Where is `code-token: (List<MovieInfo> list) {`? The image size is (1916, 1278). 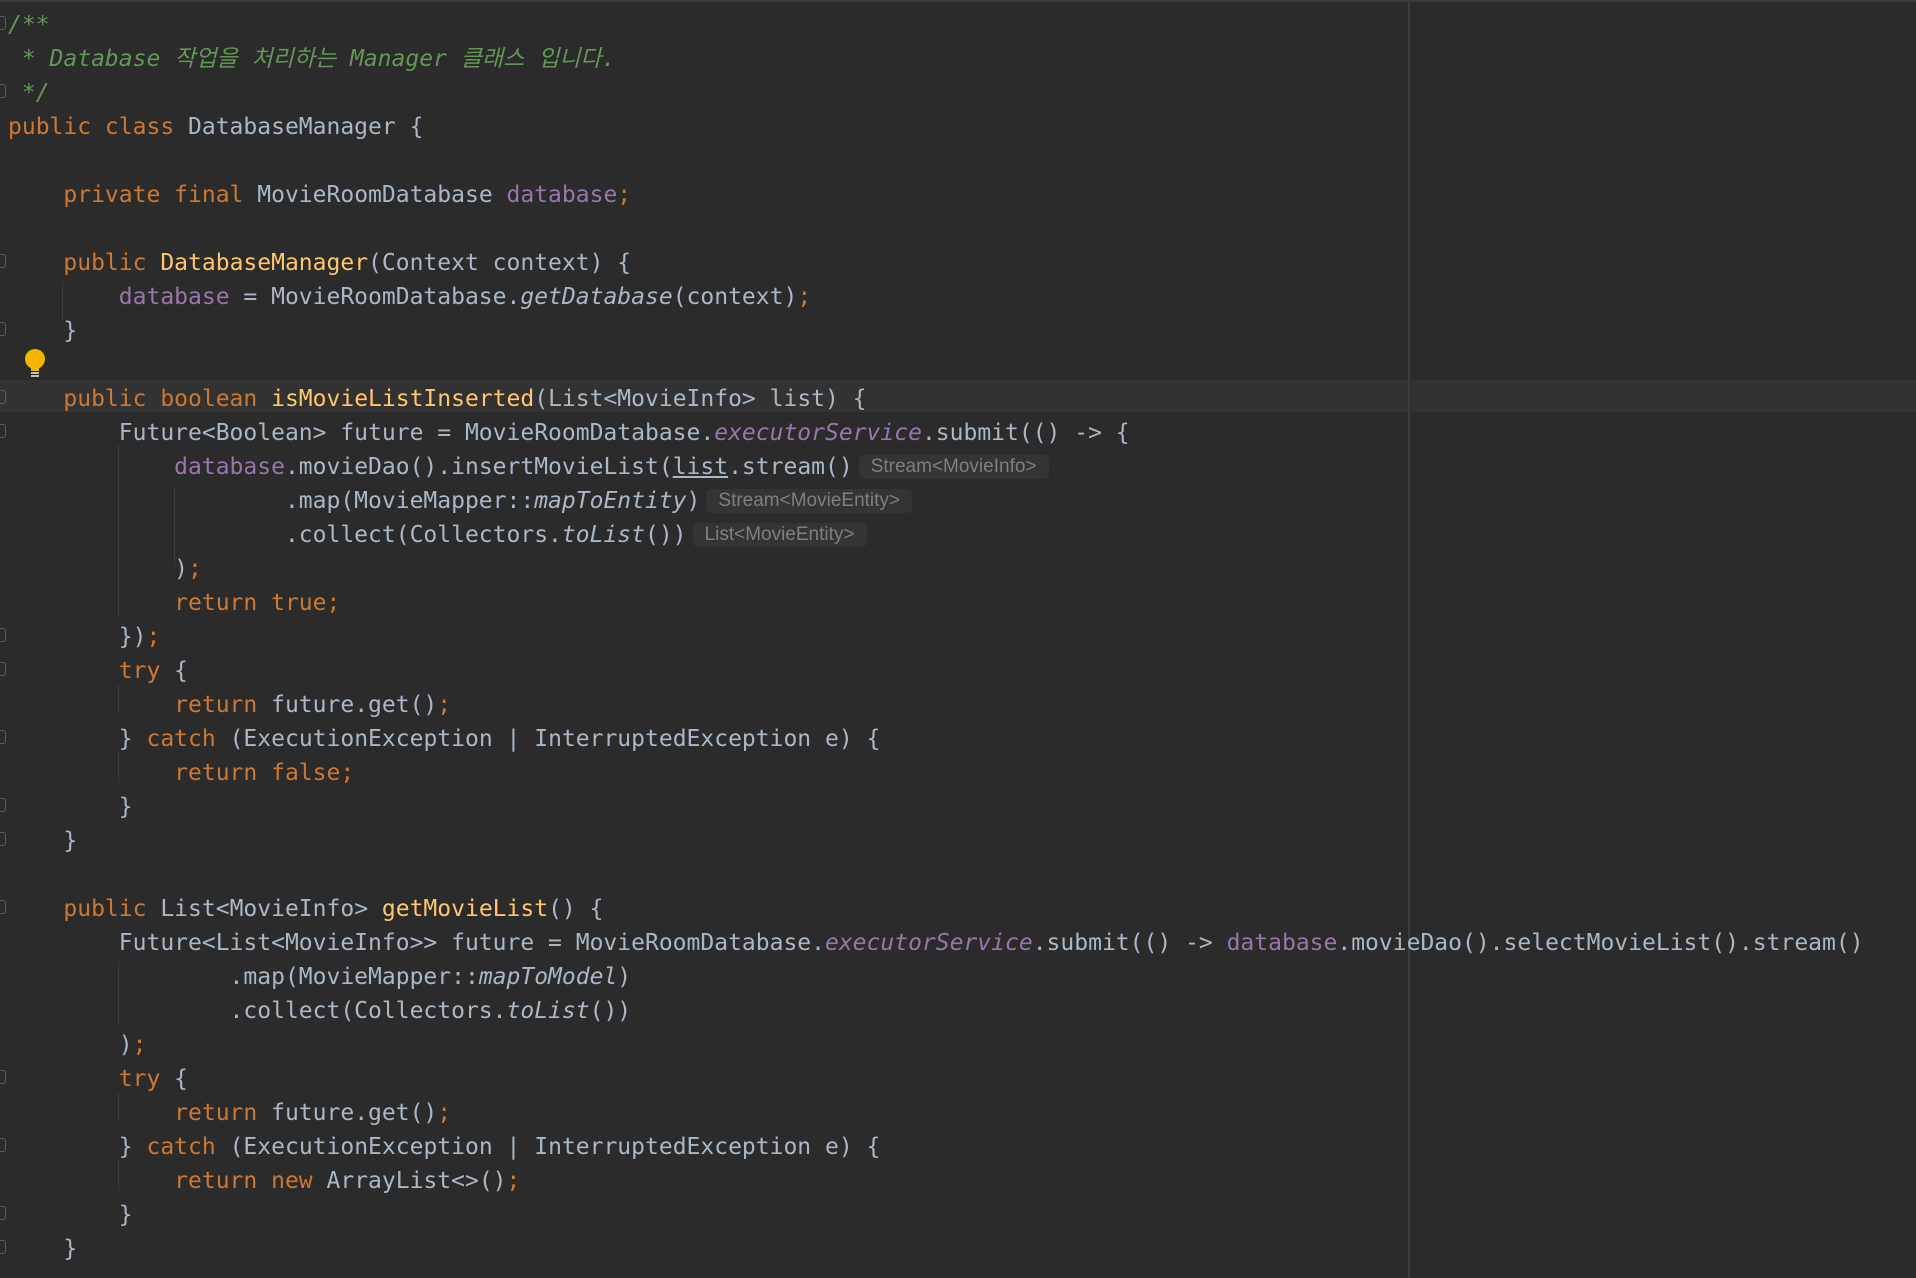 code-token: (List<MovieInfo> list) { is located at coordinates (700, 399).